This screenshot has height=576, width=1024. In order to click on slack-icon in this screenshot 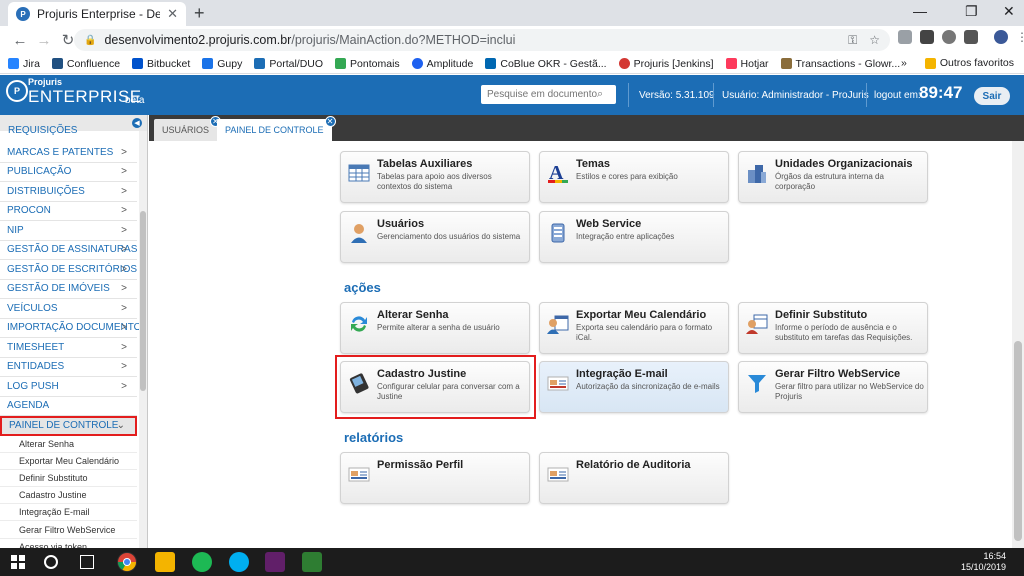, I will do `click(275, 562)`.